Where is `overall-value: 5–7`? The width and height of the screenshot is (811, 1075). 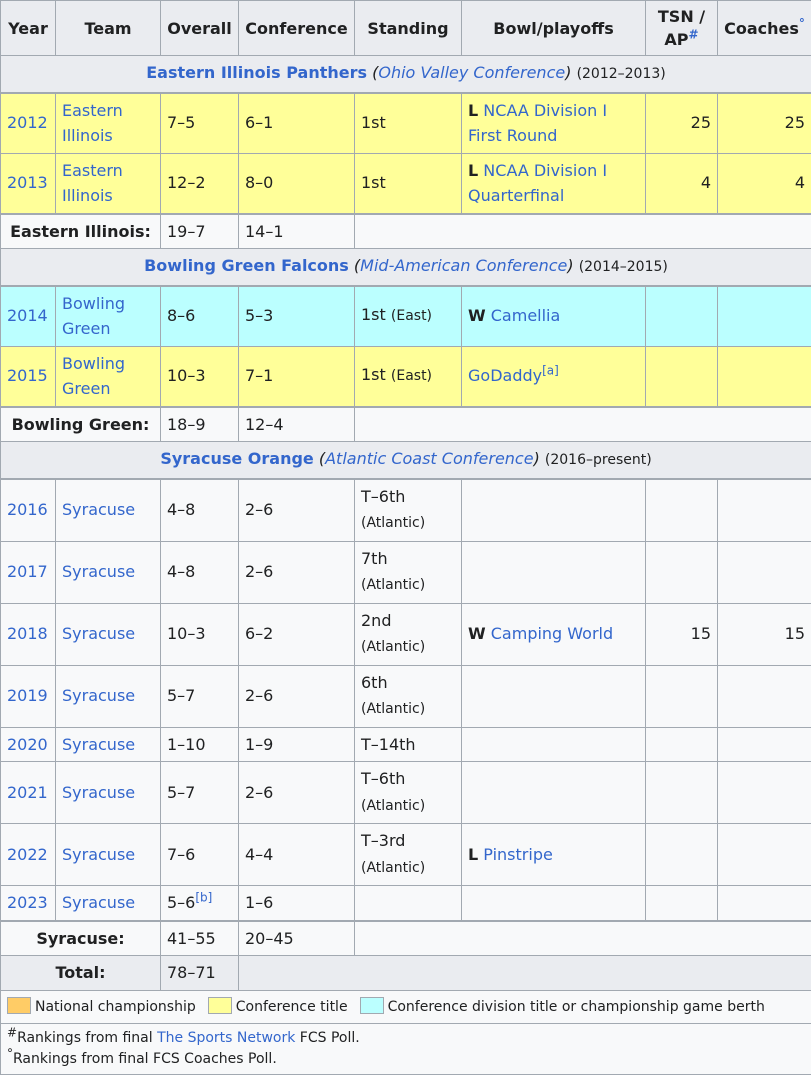
overall-value: 5–7 is located at coordinates (181, 792).